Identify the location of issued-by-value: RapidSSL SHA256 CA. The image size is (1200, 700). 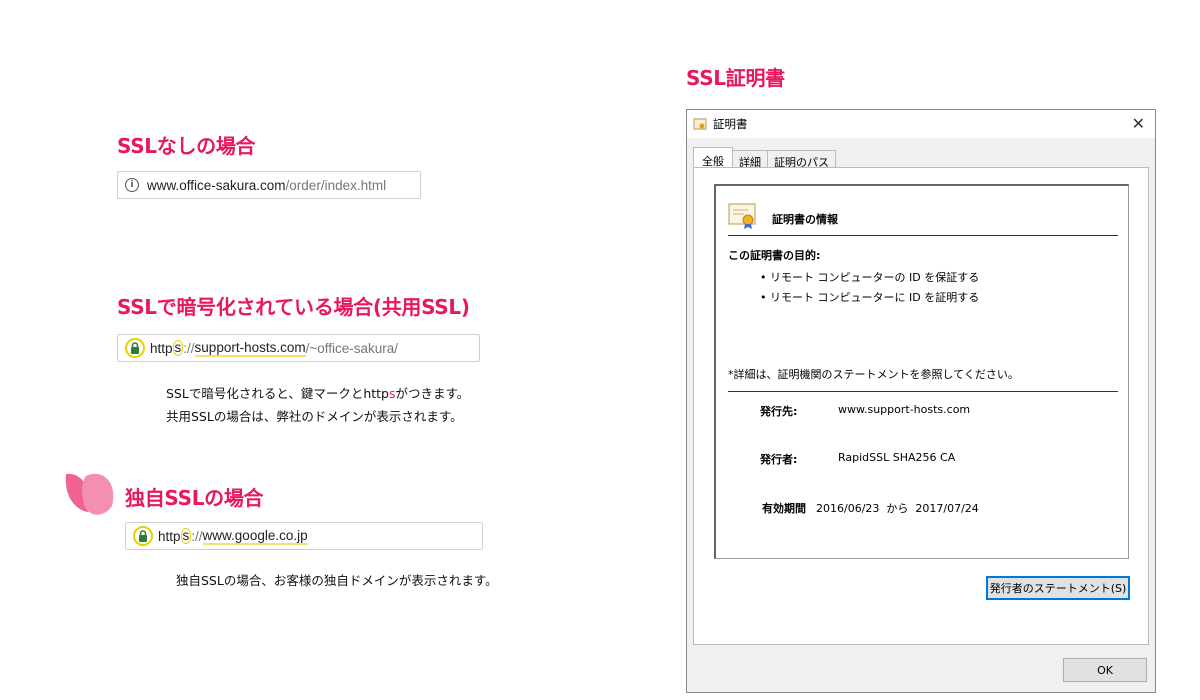
(897, 457).